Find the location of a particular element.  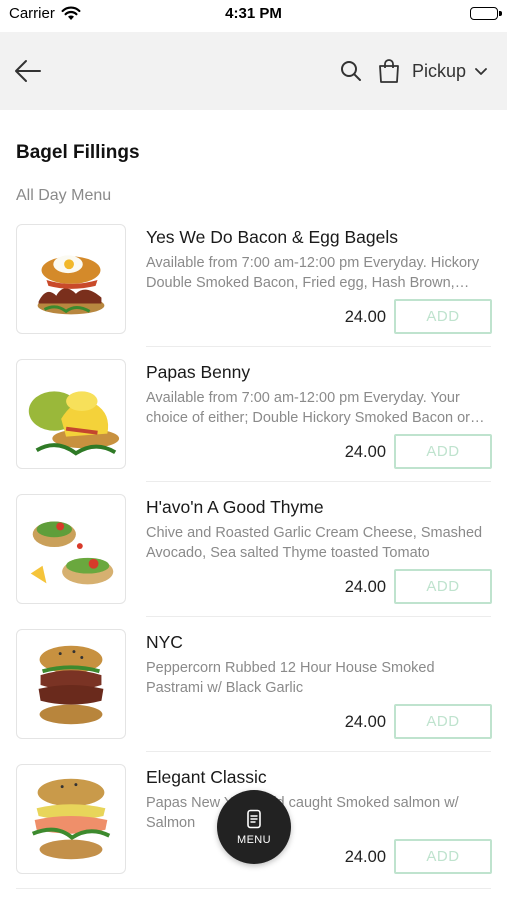

clock: 4:31 PM is located at coordinates (253, 13).